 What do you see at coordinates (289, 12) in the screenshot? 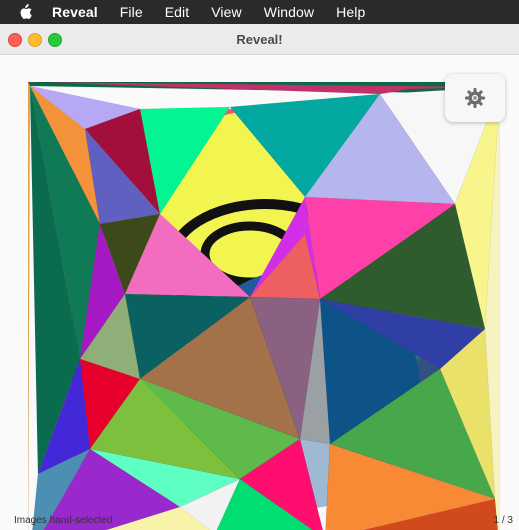
I see `menu-window: Window` at bounding box center [289, 12].